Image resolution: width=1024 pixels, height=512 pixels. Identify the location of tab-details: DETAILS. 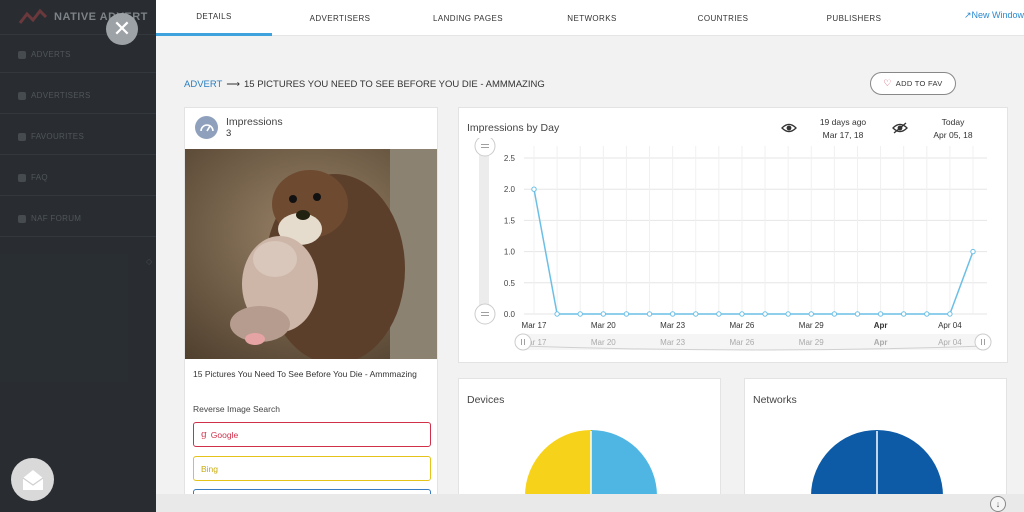
(214, 18).